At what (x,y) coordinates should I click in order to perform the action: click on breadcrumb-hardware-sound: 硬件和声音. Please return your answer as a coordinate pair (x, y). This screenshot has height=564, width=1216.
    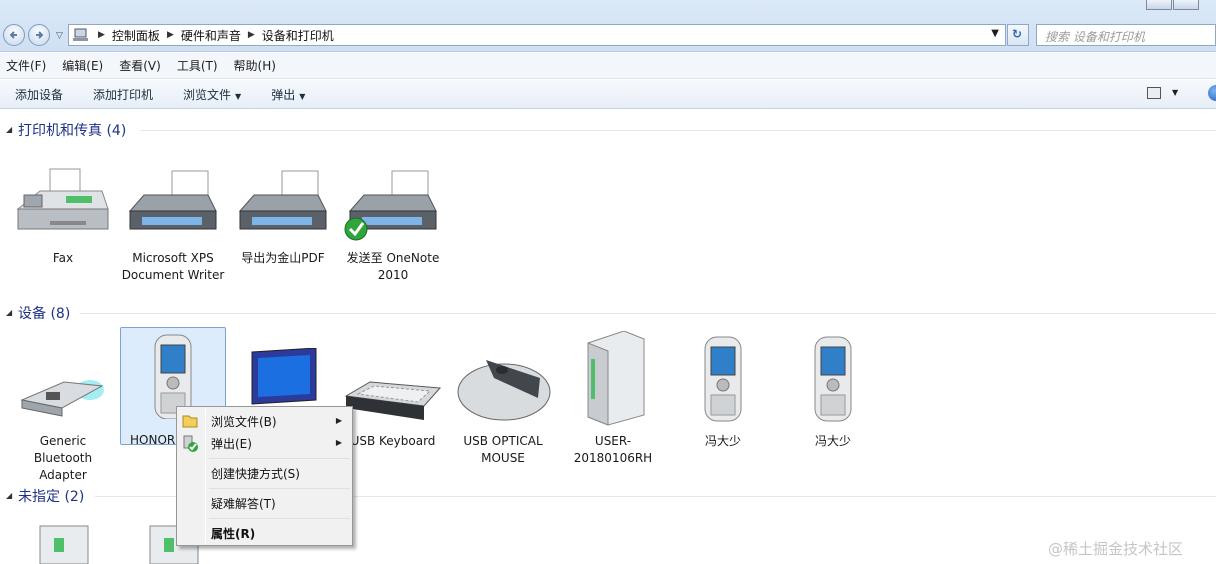
    Looking at the image, I should click on (211, 35).